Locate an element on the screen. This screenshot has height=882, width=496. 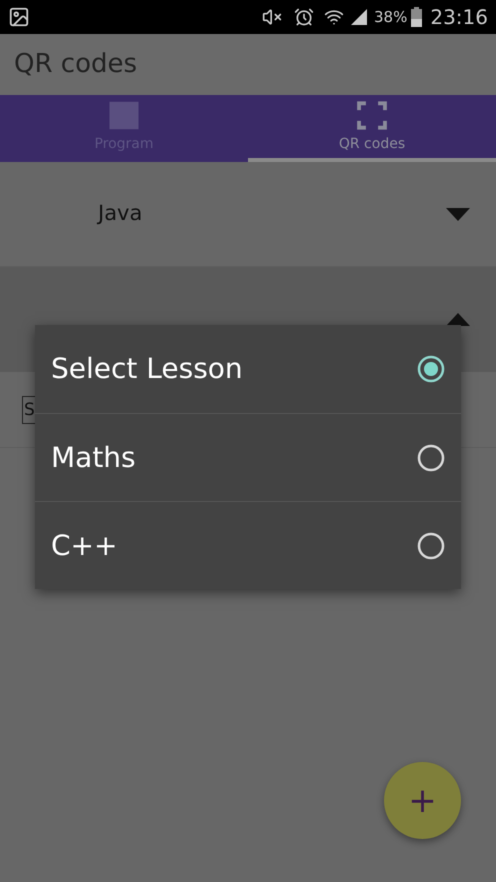
add-button: + is located at coordinates (422, 800).